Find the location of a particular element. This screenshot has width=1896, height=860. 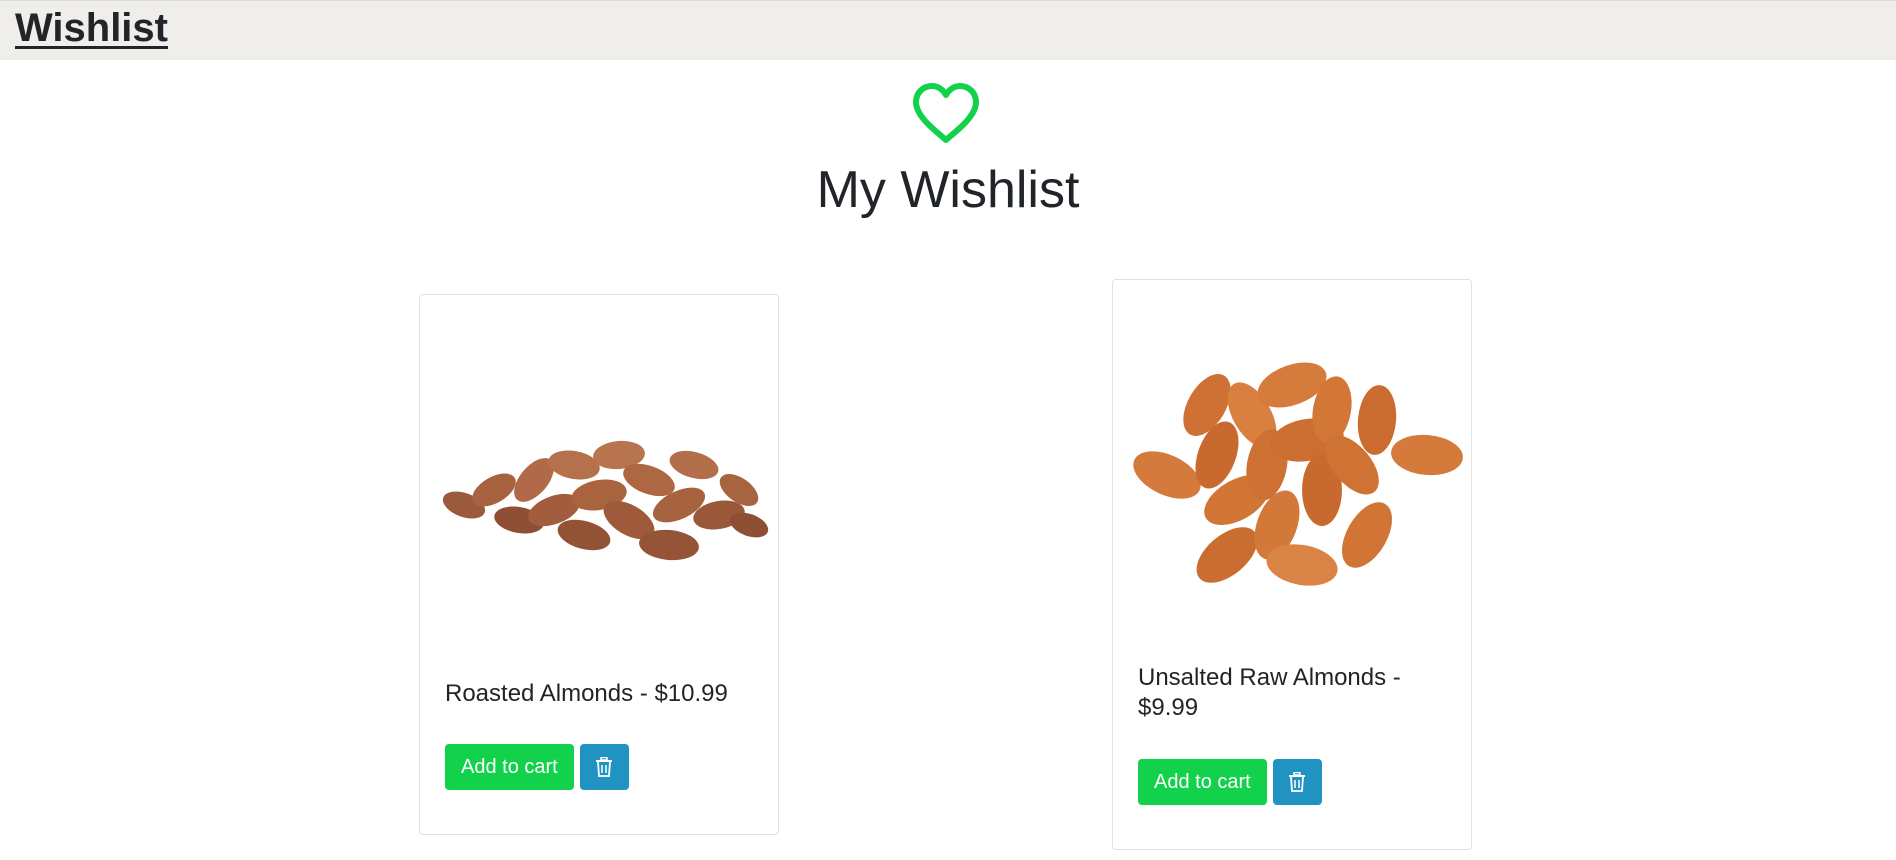

product-name: Roasted Almonds - $10.99 is located at coordinates (586, 693).